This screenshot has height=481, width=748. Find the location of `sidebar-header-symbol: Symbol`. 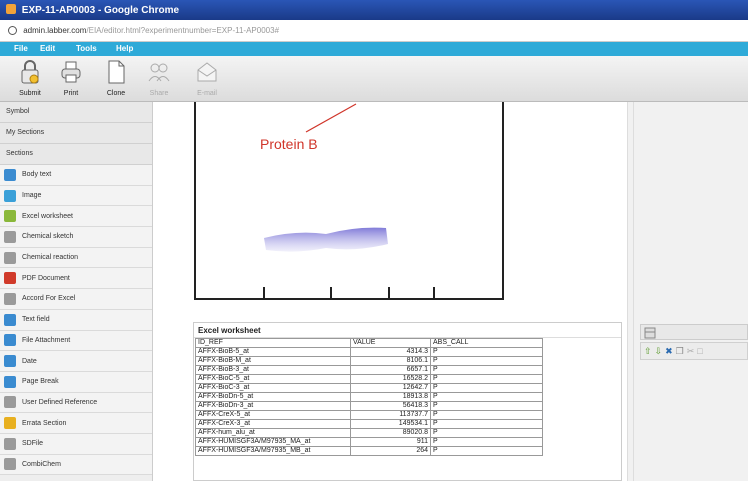

sidebar-header-symbol: Symbol is located at coordinates (76, 112).